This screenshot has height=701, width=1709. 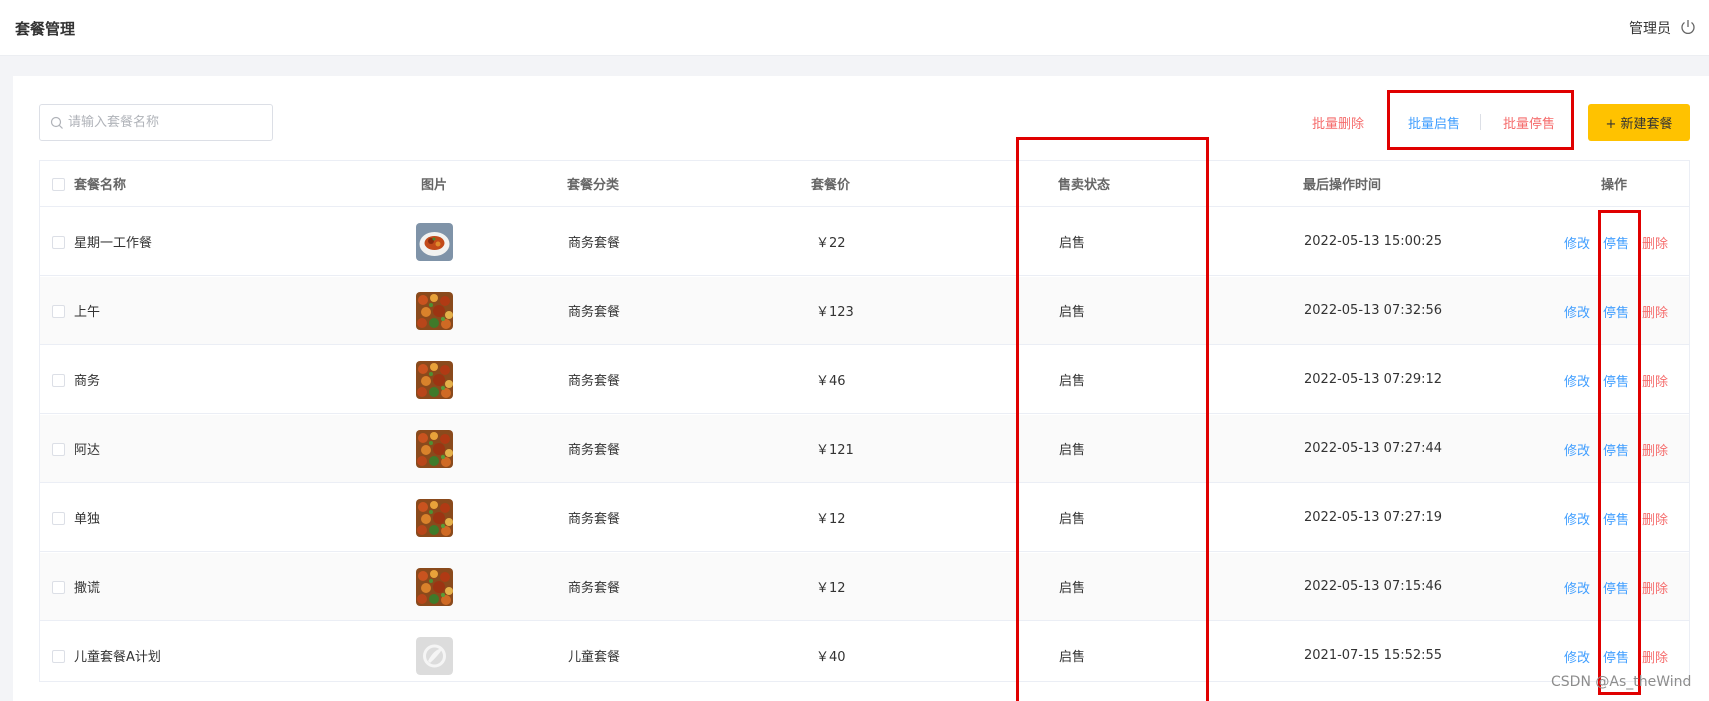 I want to click on last-modified-time: 2021-07-15 15:52:55, so click(x=1373, y=655).